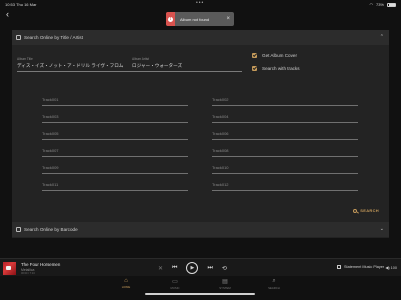 The height and width of the screenshot is (300, 401). What do you see at coordinates (224, 268) in the screenshot?
I see `repeat-icon: ⟲` at bounding box center [224, 268].